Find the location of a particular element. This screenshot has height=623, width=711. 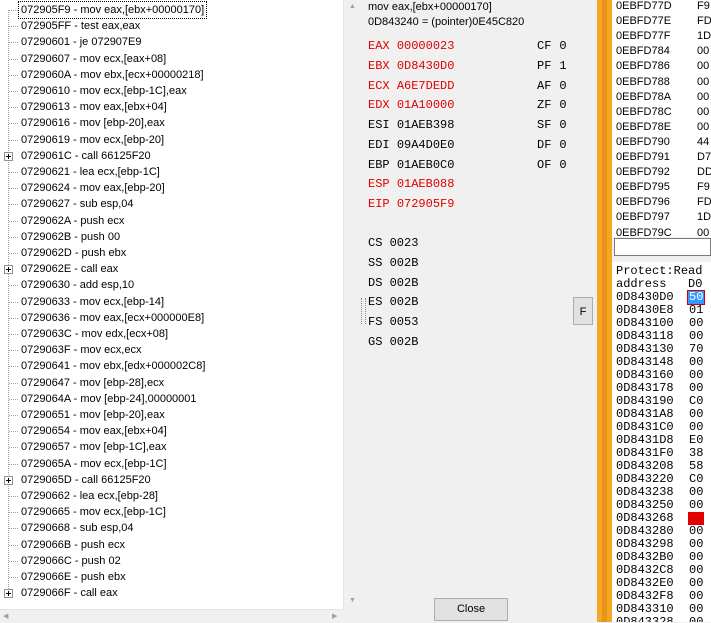

divider-core is located at coordinates (604, 311).